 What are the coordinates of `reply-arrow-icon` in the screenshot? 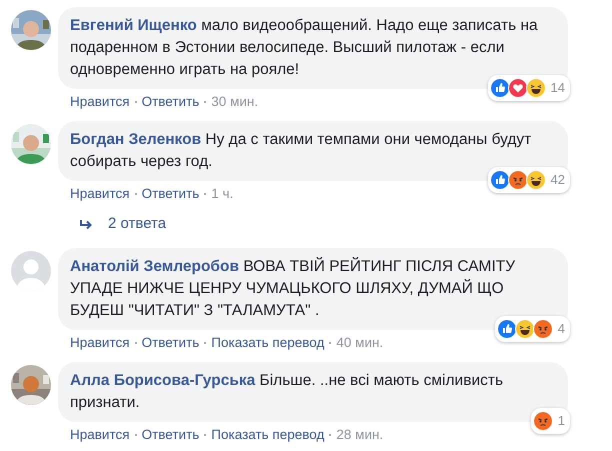 It's located at (87, 224).